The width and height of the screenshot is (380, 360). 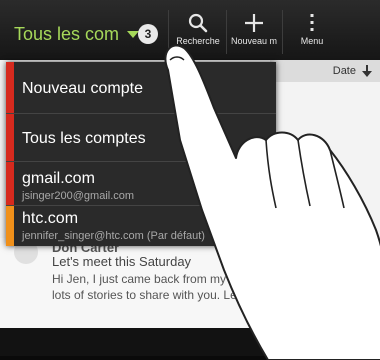 I want to click on plus-icon, so click(x=254, y=23).